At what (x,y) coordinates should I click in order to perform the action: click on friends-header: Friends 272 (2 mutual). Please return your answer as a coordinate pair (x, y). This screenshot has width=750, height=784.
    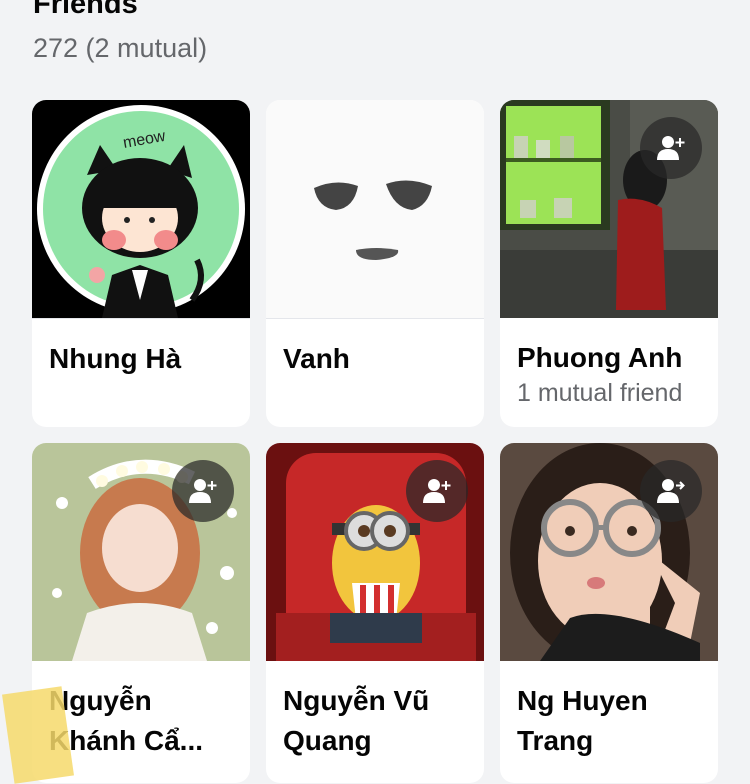
    Looking at the image, I should click on (120, 32).